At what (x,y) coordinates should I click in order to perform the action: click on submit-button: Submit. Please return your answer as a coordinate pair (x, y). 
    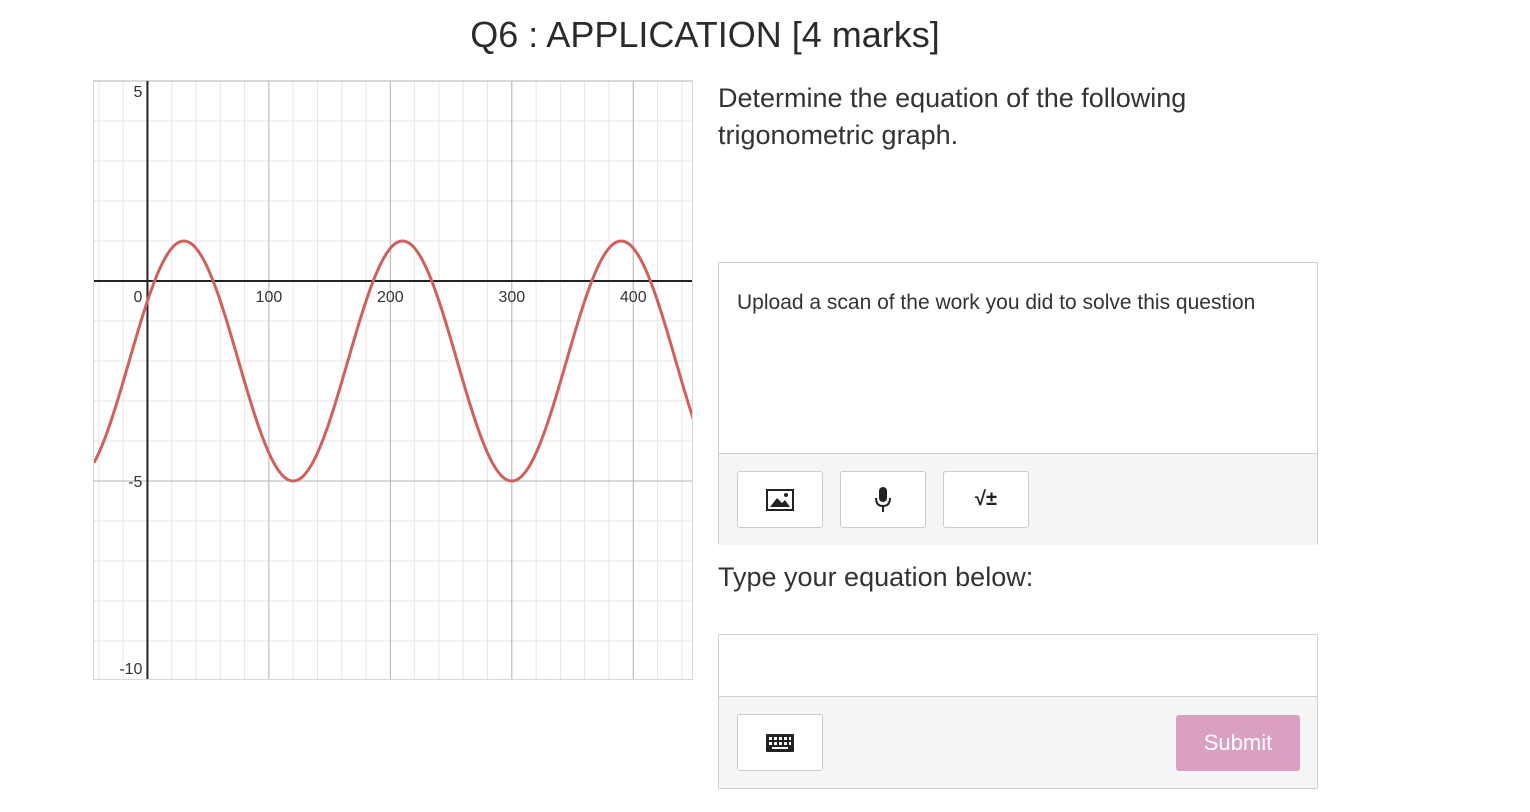
    Looking at the image, I should click on (1238, 743).